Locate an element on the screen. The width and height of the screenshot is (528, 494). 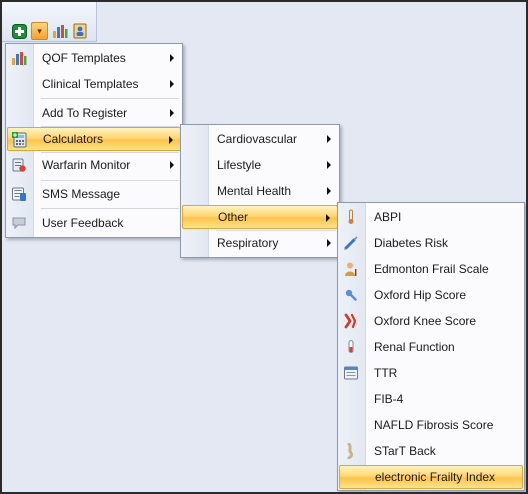
menu-item-add-to-register: Add To Register is located at coordinates (94, 113).